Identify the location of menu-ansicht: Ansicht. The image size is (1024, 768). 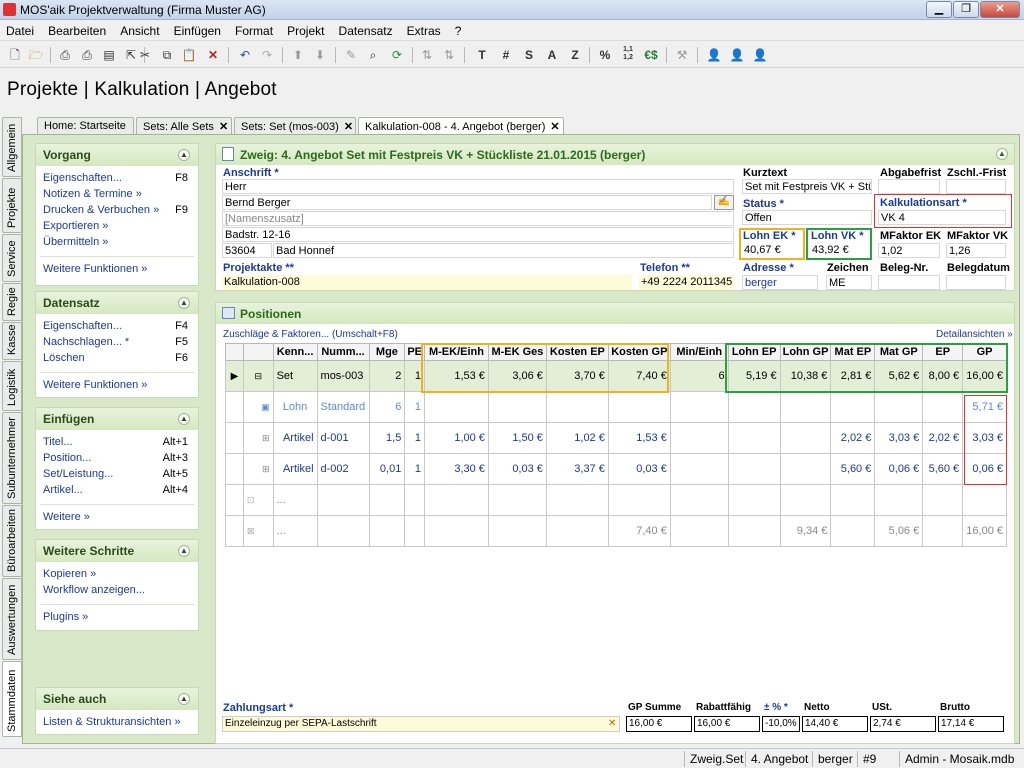
(139, 29).